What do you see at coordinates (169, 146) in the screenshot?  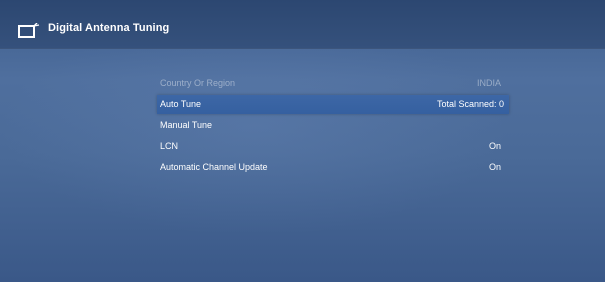 I see `menu-item-label: LCN` at bounding box center [169, 146].